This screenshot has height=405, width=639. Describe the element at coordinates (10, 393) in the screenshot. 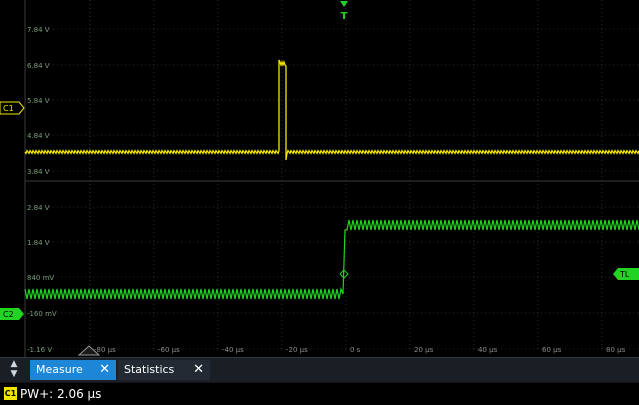

I see `c1-channel-badge: C1` at that location.